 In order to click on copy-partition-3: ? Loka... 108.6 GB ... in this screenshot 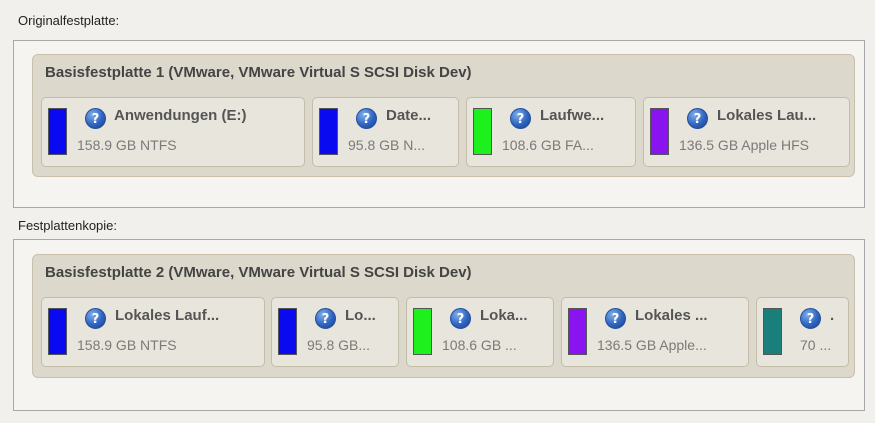, I will do `click(480, 332)`.